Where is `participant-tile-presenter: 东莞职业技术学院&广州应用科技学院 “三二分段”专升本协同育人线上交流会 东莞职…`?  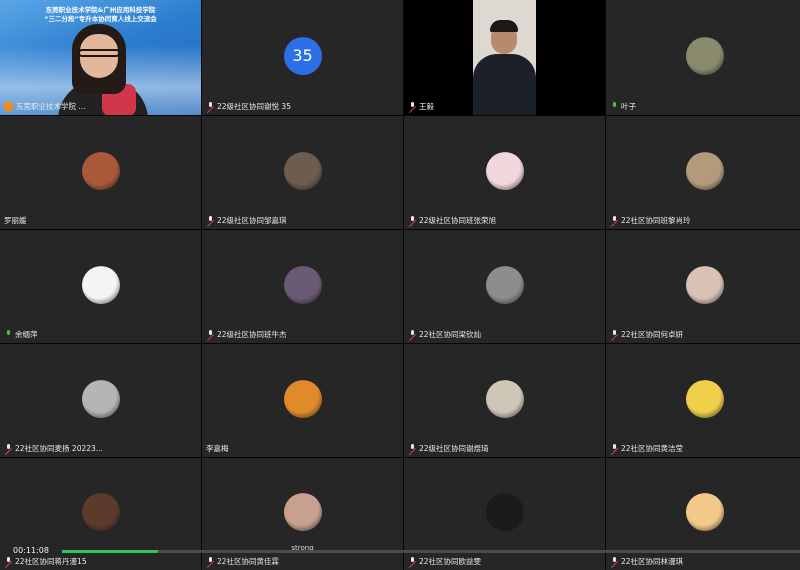
participant-tile-presenter: 东莞职业技术学院&广州应用科技学院 “三二分段”专升本协同育人线上交流会 东莞职… is located at coordinates (100, 57).